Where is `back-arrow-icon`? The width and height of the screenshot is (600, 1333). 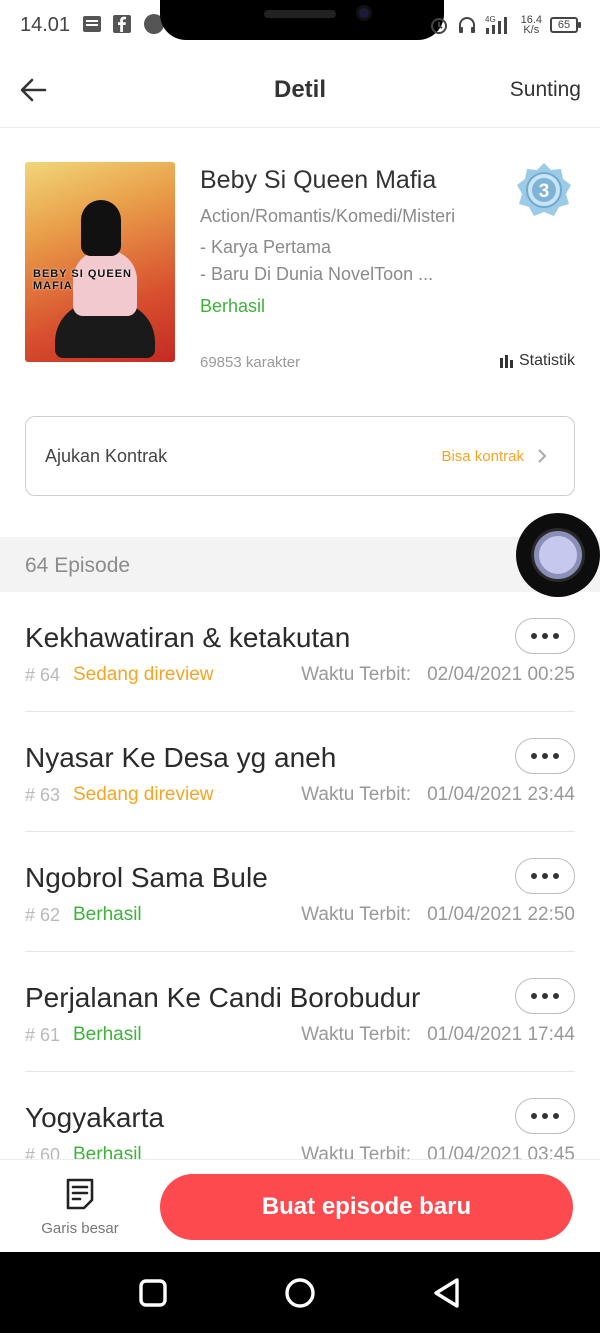 back-arrow-icon is located at coordinates (34, 90).